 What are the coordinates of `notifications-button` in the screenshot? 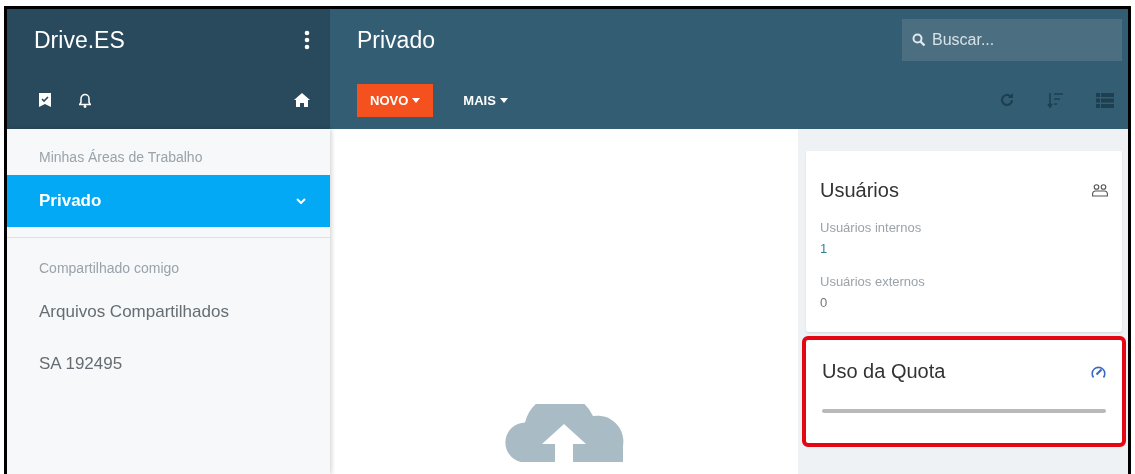 It's located at (85, 100).